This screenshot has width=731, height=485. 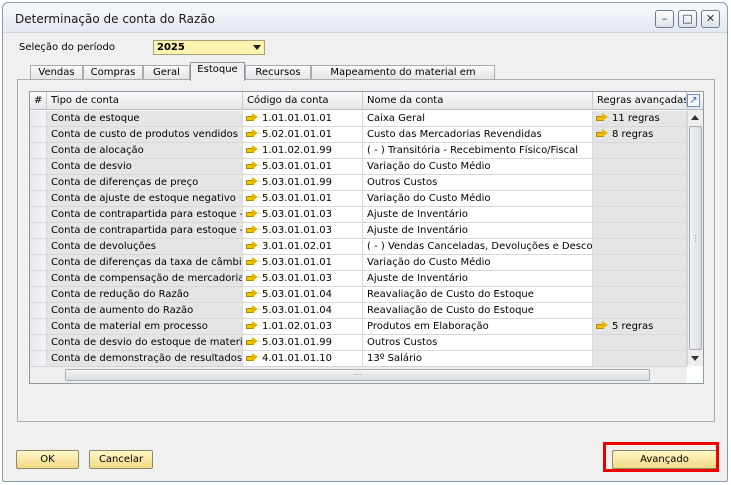 I want to click on cell-codigo-conta: 1.01.02.01.03, so click(x=303, y=327).